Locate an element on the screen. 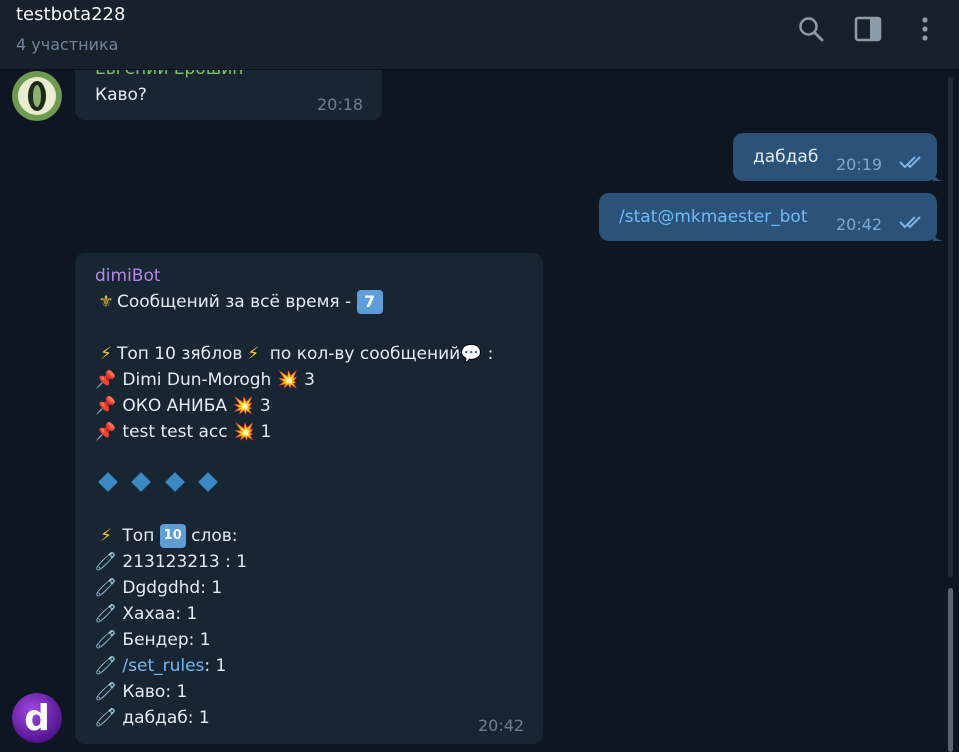 This screenshot has width=959, height=752. bot-command-link: /stat@mkmaester_bot is located at coordinates (713, 217).